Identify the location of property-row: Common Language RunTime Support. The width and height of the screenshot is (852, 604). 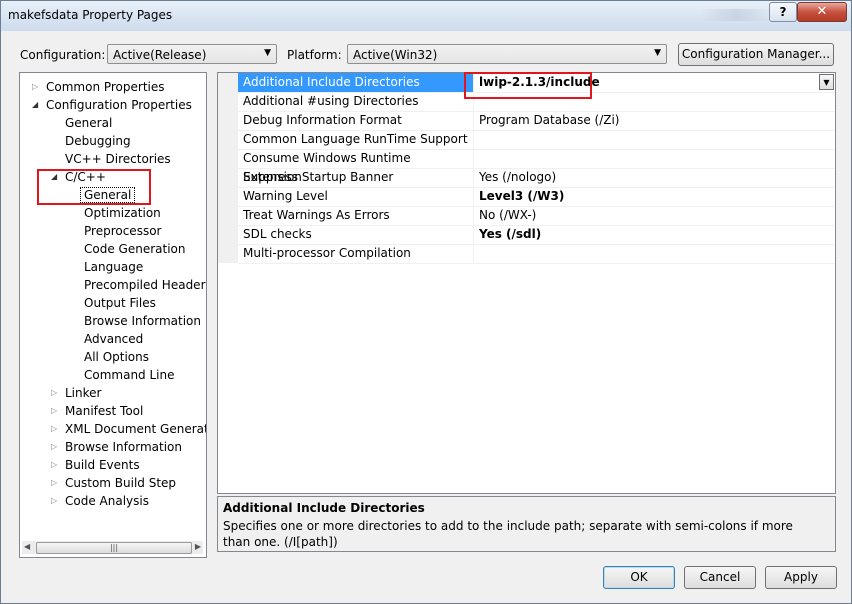
(536, 140).